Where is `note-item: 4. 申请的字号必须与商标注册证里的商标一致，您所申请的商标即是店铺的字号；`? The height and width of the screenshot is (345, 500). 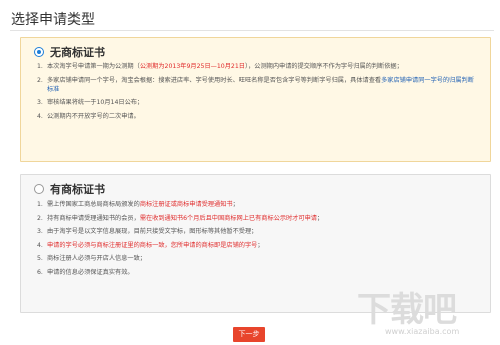
note-item: 4. 申请的字号必须与商标注册证里的商标一致，您所申请的商标即是店铺的字号； is located at coordinates (258, 245).